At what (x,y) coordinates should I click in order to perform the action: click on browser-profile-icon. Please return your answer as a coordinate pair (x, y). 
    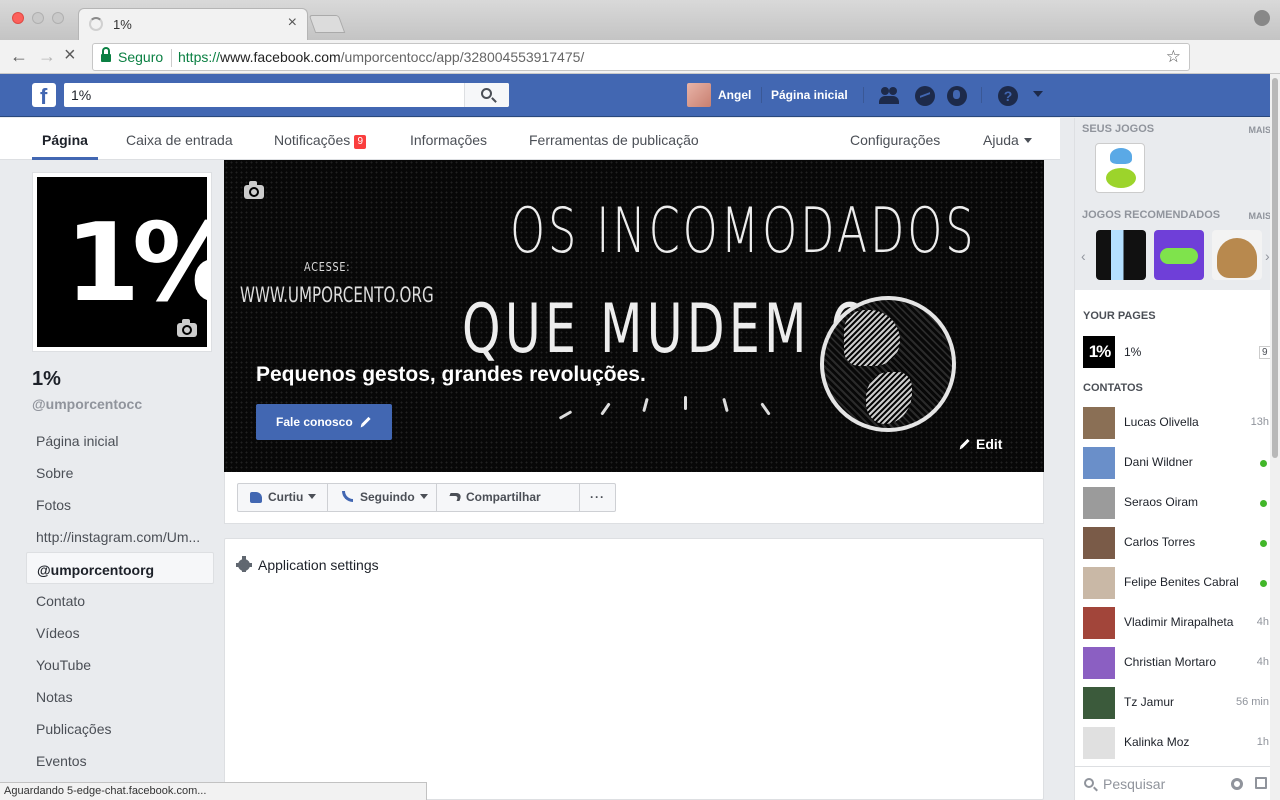
    Looking at the image, I should click on (1262, 18).